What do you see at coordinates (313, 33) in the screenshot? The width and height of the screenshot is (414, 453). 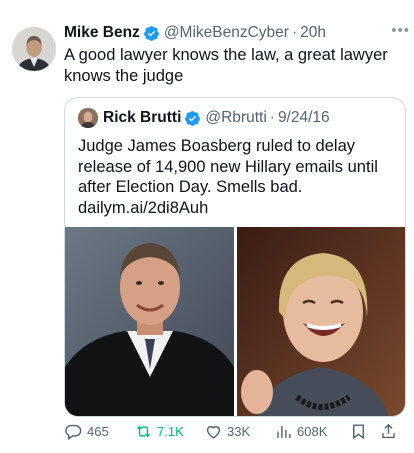 I see `tweet-time: 20h` at bounding box center [313, 33].